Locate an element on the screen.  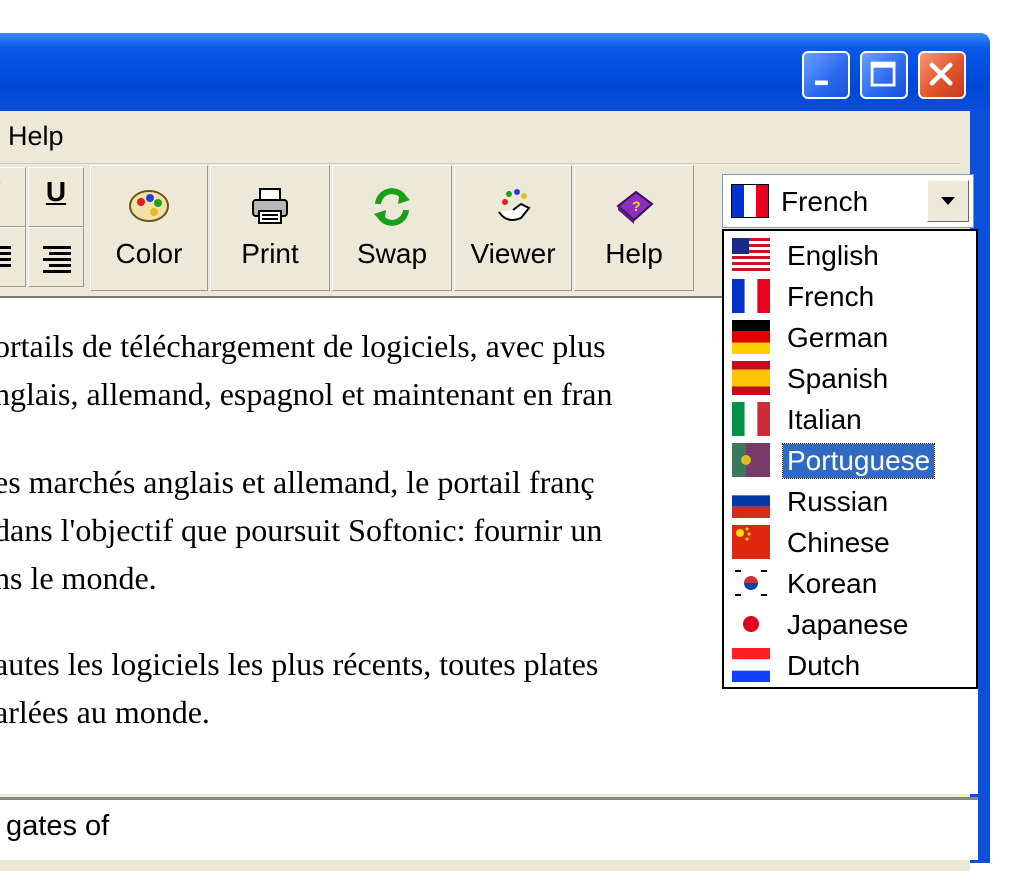
us-flag-icon is located at coordinates (751, 255).